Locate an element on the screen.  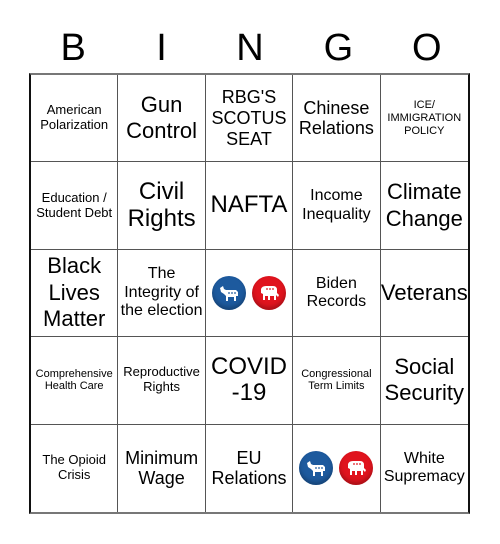
bingo-cell: Climate Change is located at coordinates (424, 206).